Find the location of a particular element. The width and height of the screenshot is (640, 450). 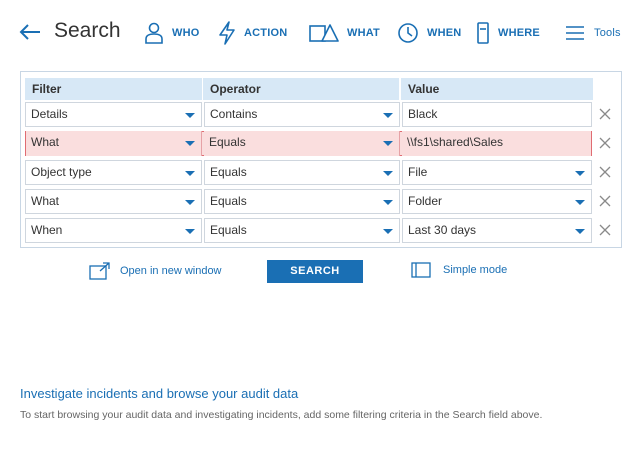

operator-select: Contains is located at coordinates (302, 114).